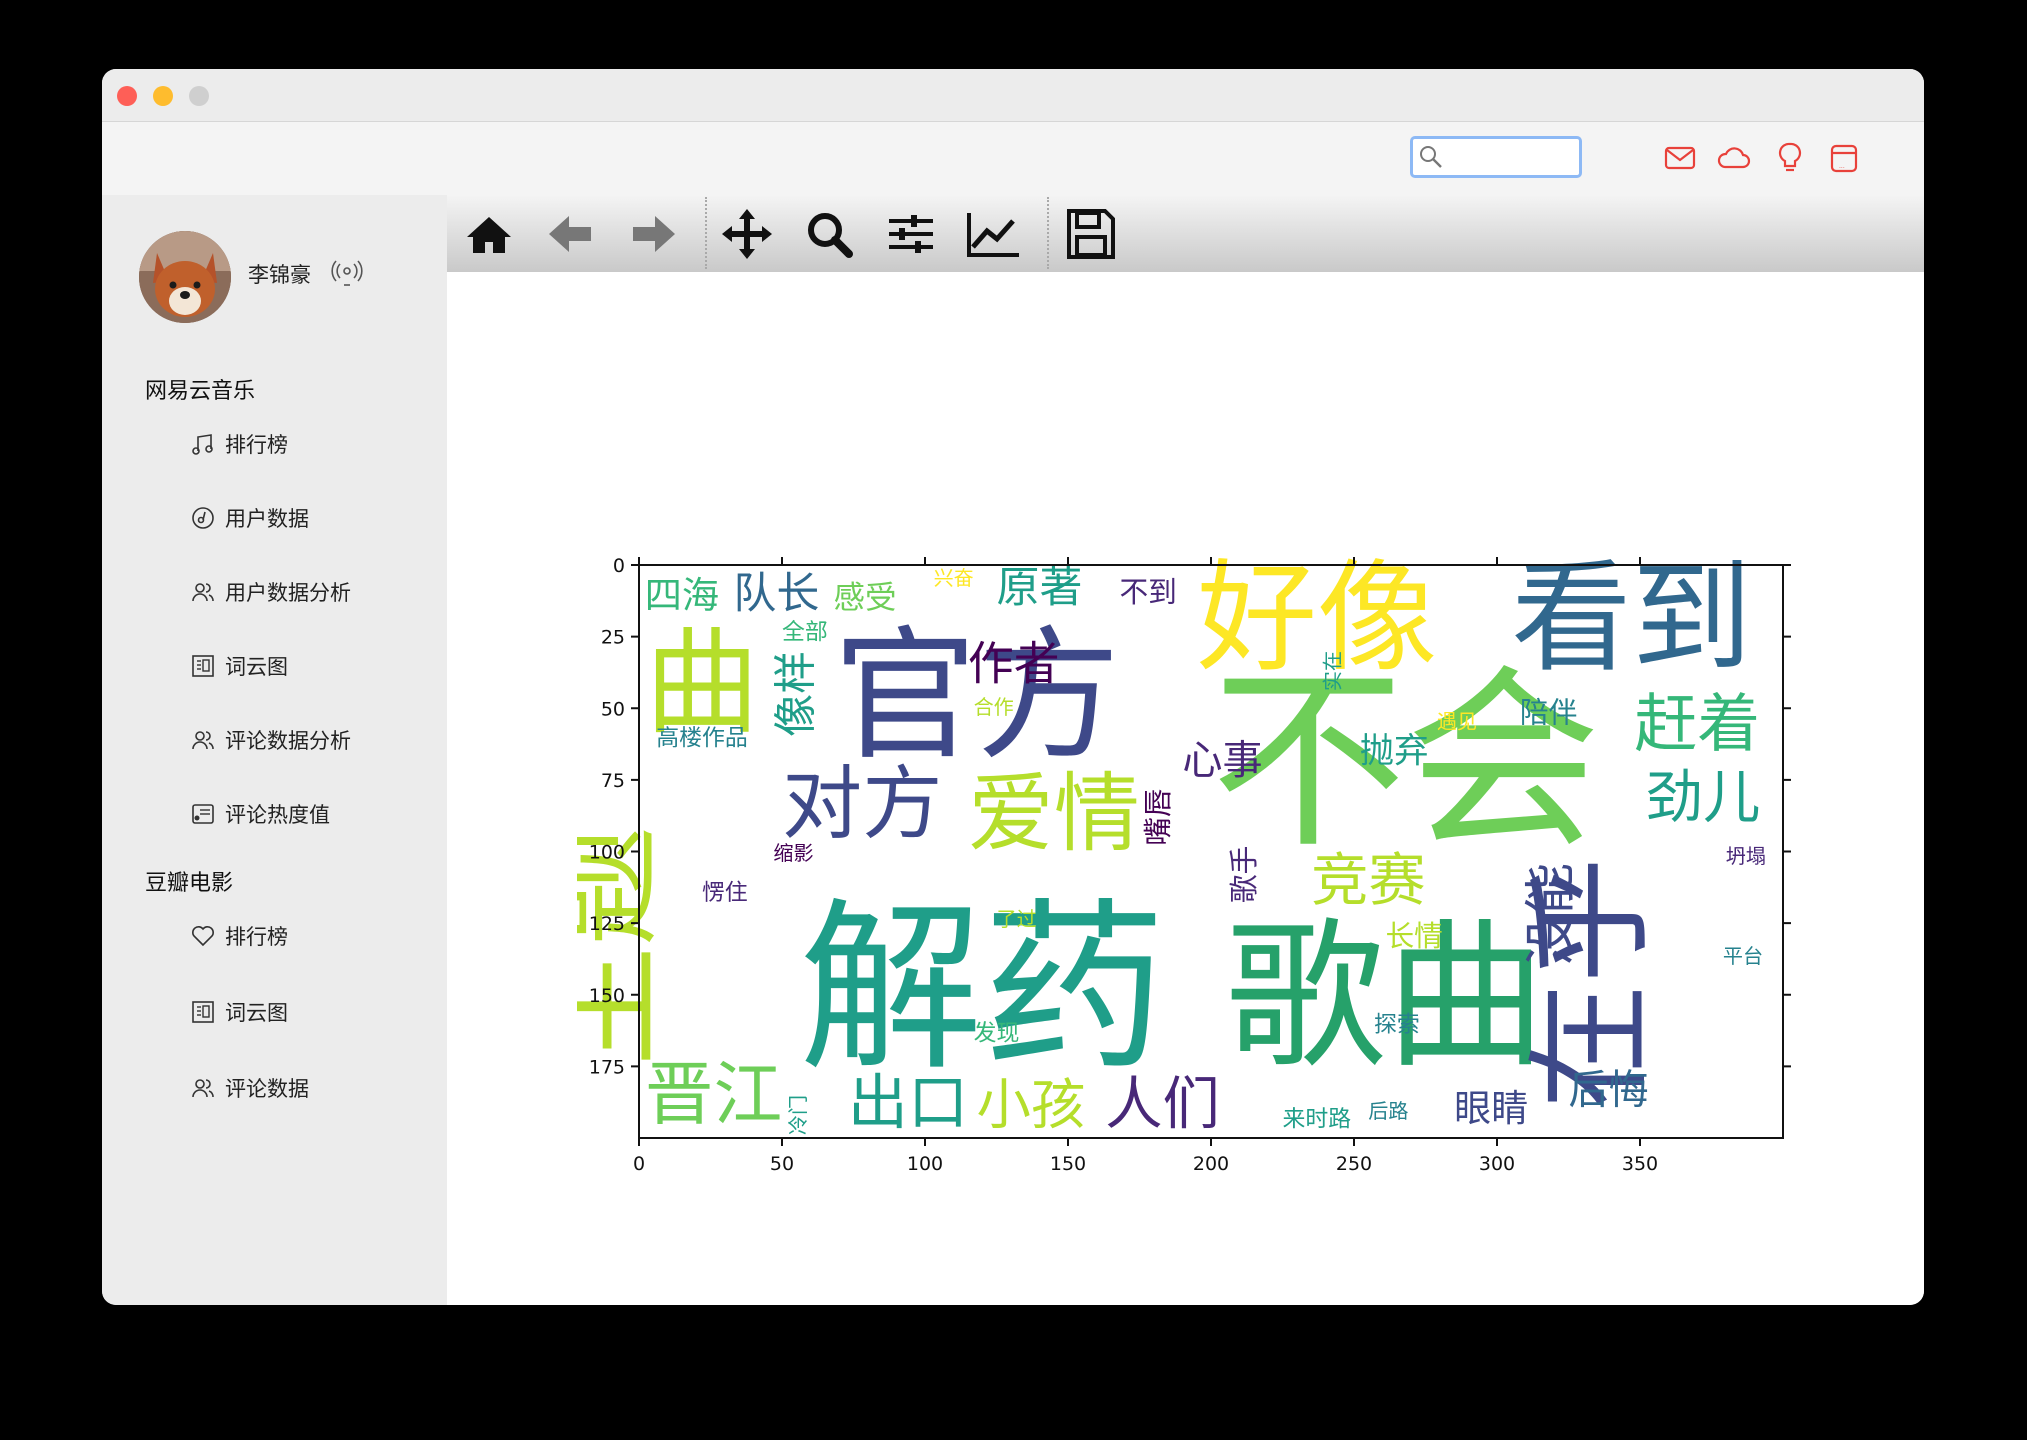 Image resolution: width=2027 pixels, height=1440 pixels. What do you see at coordinates (1491, 1108) in the screenshot?
I see `word-cloud-word: 眼睛` at bounding box center [1491, 1108].